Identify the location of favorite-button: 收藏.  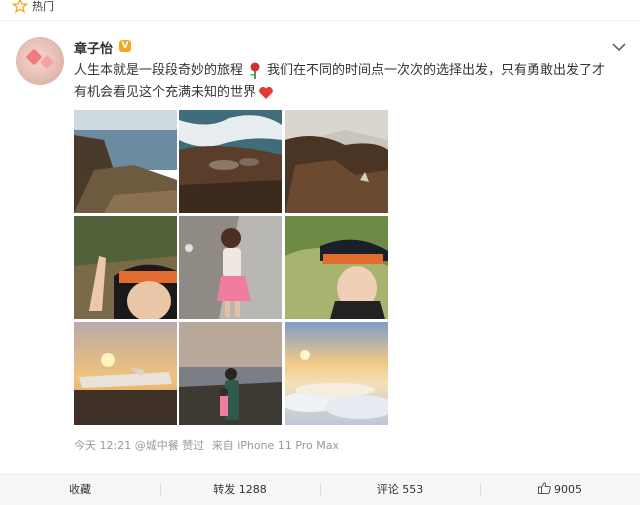
(80, 490).